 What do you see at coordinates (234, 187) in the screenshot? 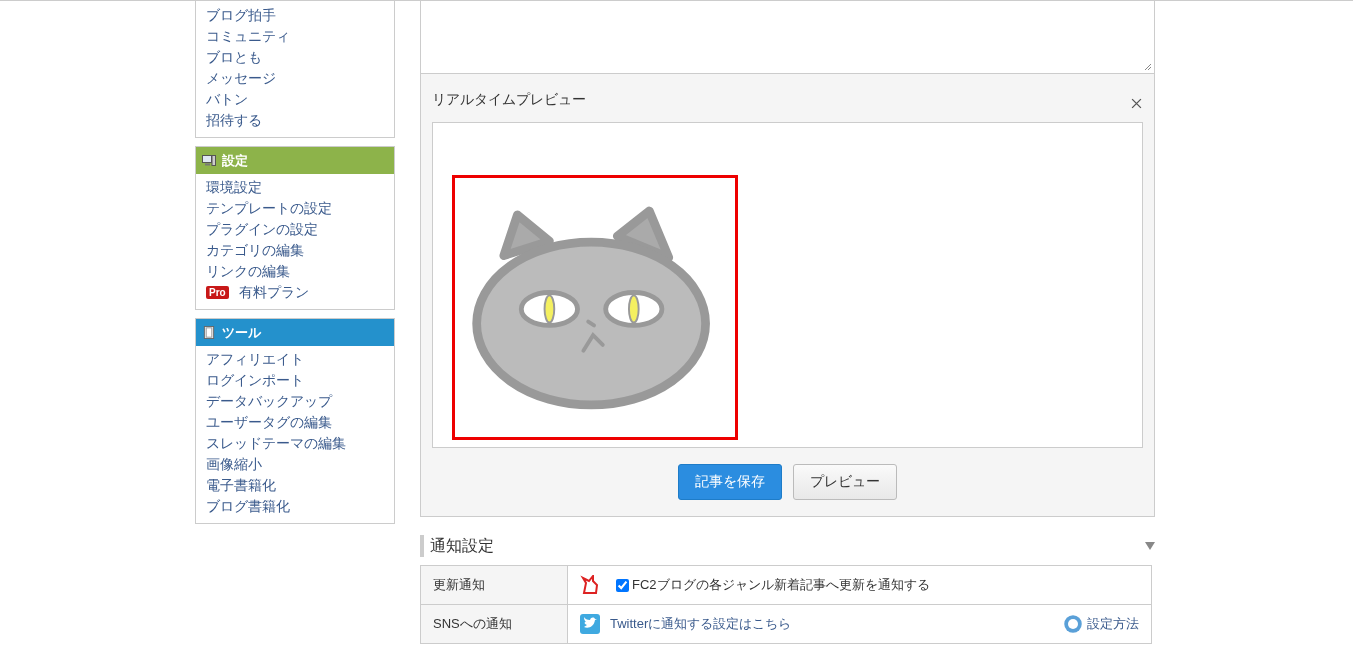
I see `sidebar-link: 環境設定` at bounding box center [234, 187].